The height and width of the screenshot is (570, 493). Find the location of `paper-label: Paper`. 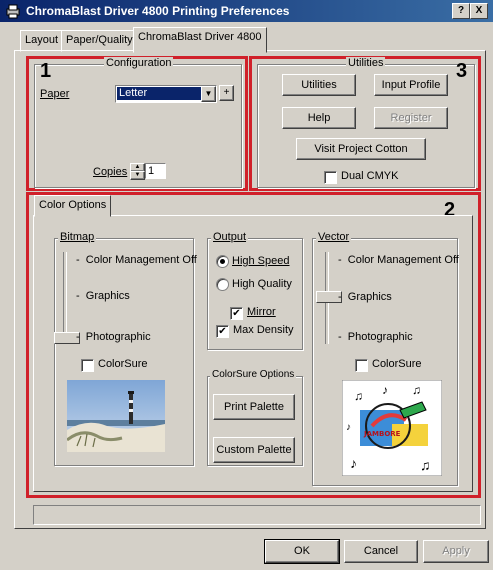

paper-label: Paper is located at coordinates (54, 94).